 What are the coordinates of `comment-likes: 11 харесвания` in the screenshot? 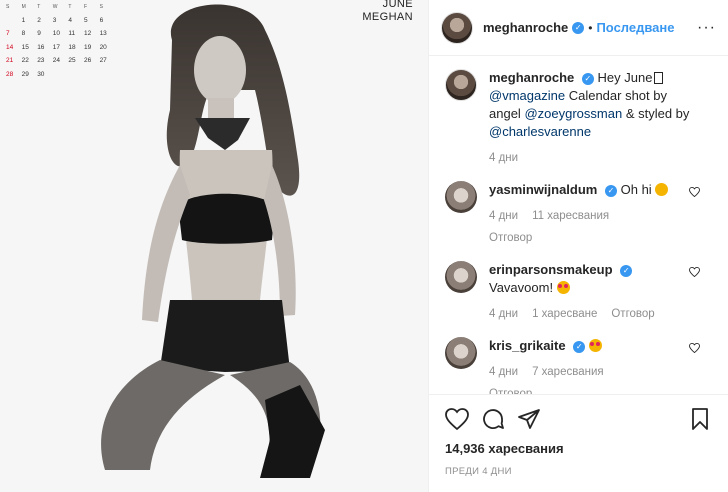 It's located at (570, 216).